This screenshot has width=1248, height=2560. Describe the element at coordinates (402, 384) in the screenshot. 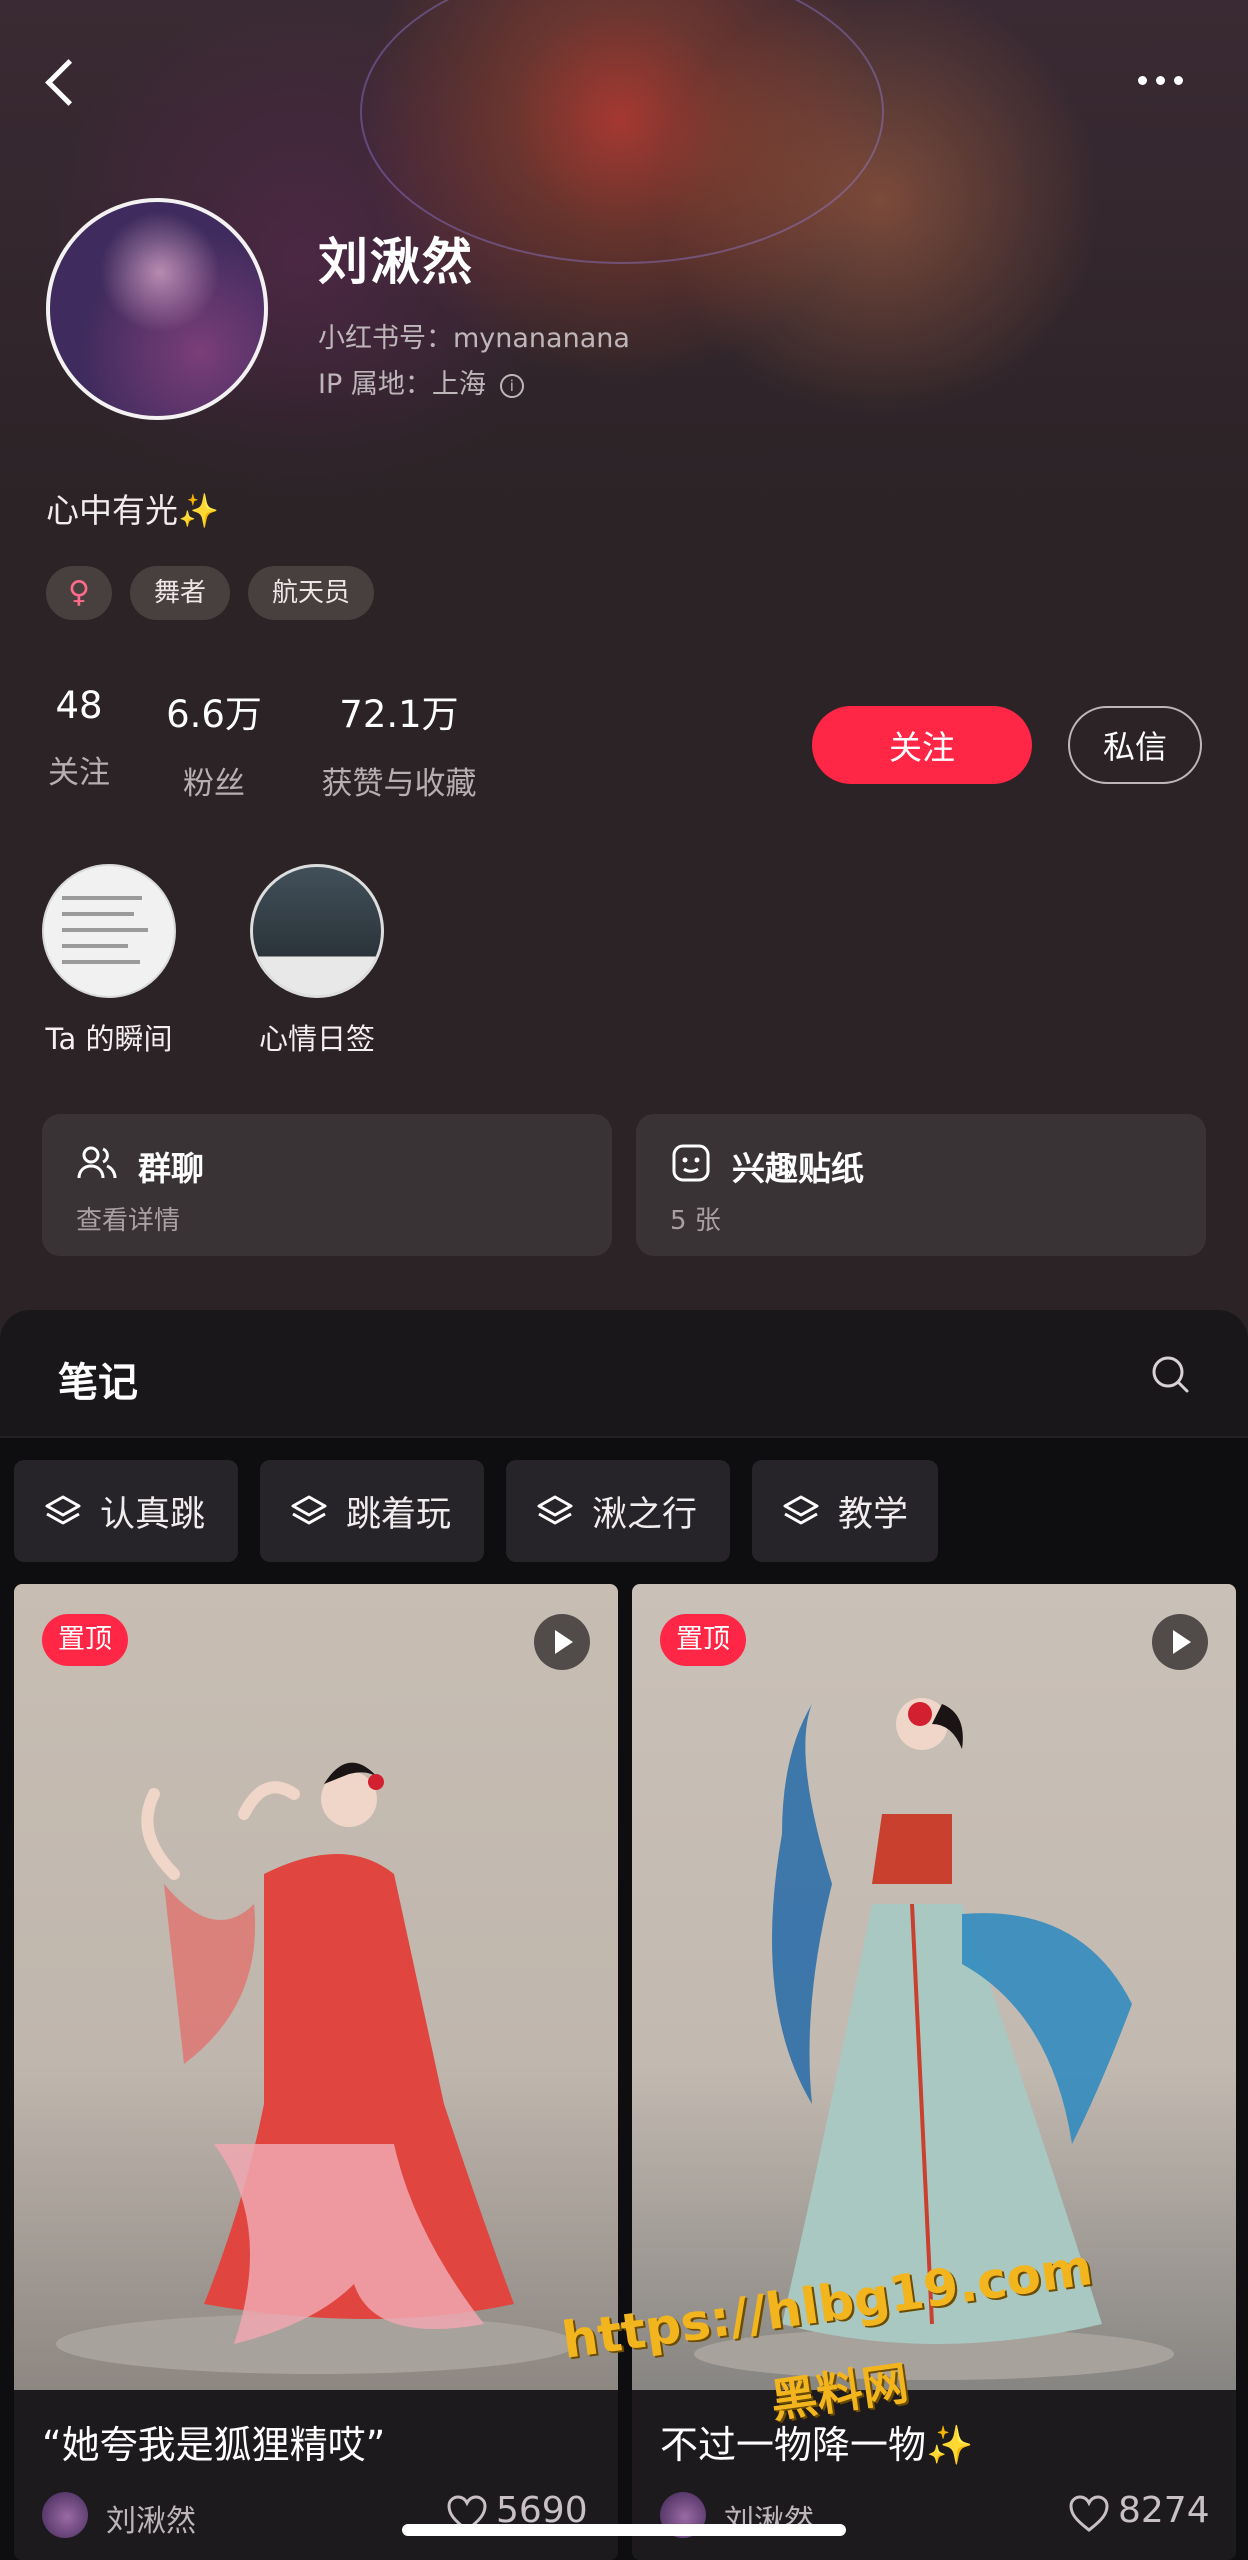

I see `ip-location-text: IP 属地：上海` at that location.